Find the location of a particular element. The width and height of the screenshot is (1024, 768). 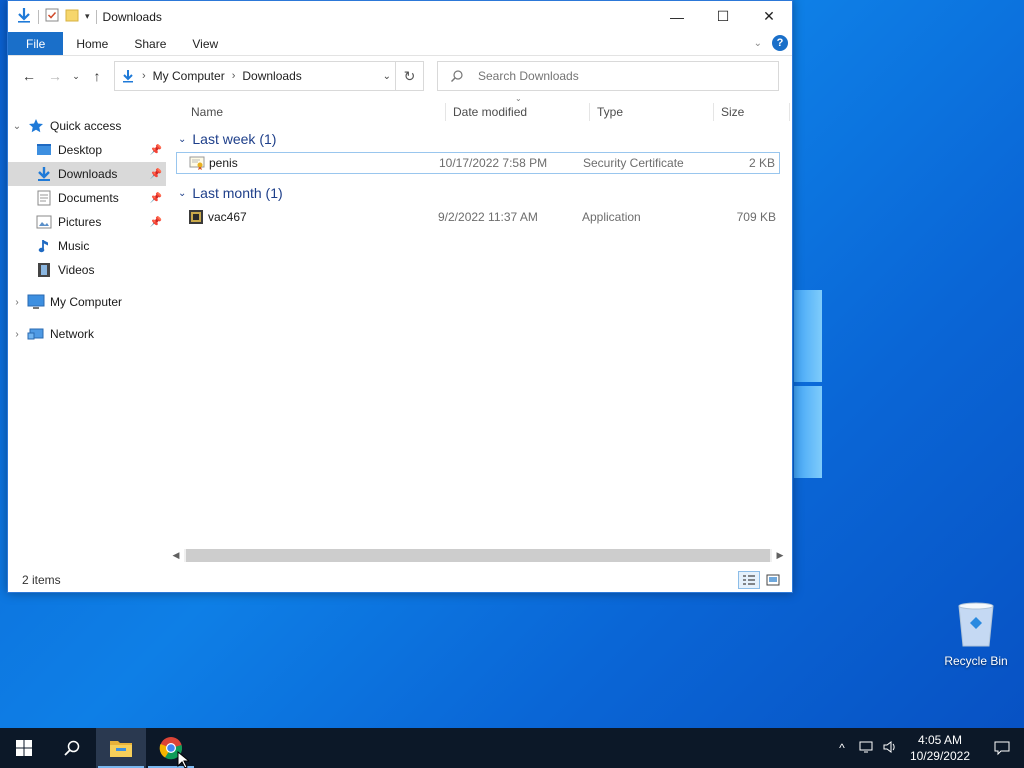

star-icon is located at coordinates (36, 126).